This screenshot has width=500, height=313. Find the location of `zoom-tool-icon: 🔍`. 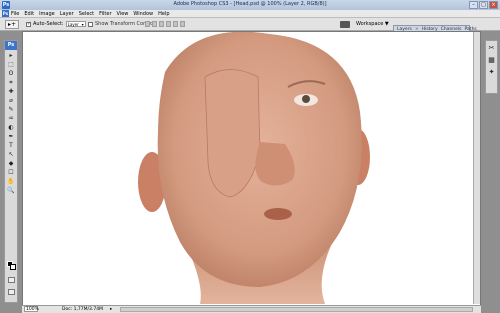

zoom-tool-icon: 🔍 is located at coordinates (11, 190).